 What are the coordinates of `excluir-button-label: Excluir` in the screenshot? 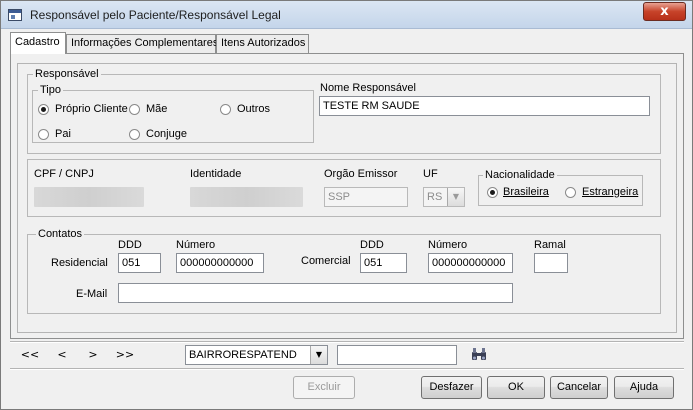 It's located at (324, 387).